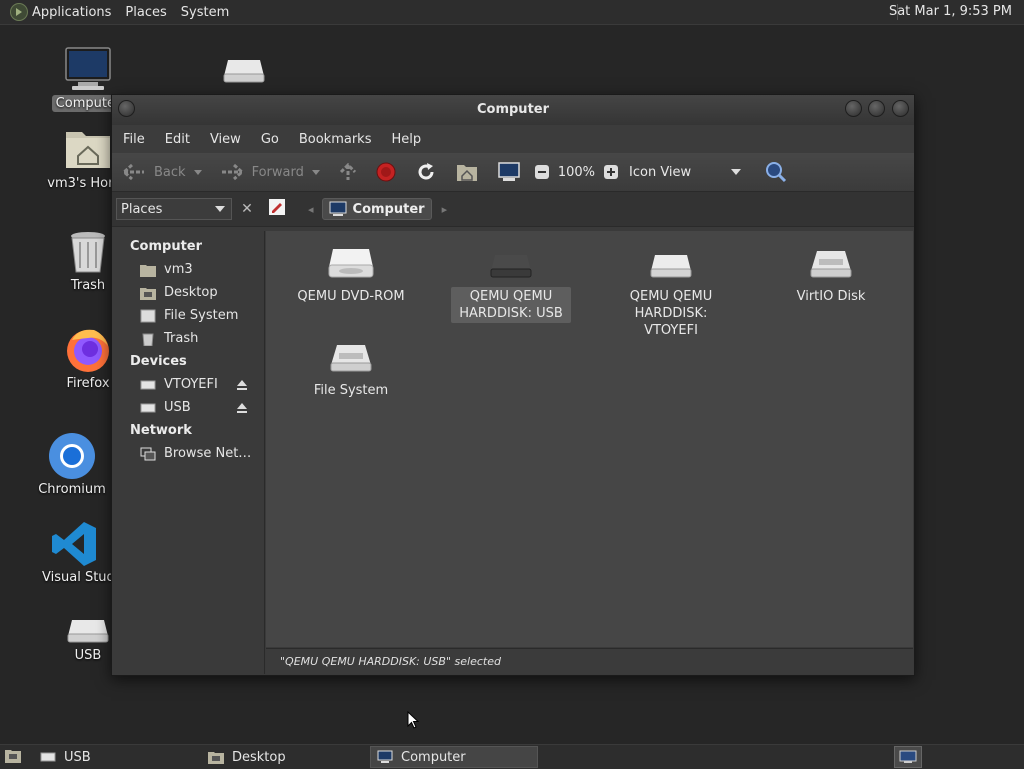  What do you see at coordinates (72, 456) in the screenshot?
I see `chromium-icon` at bounding box center [72, 456].